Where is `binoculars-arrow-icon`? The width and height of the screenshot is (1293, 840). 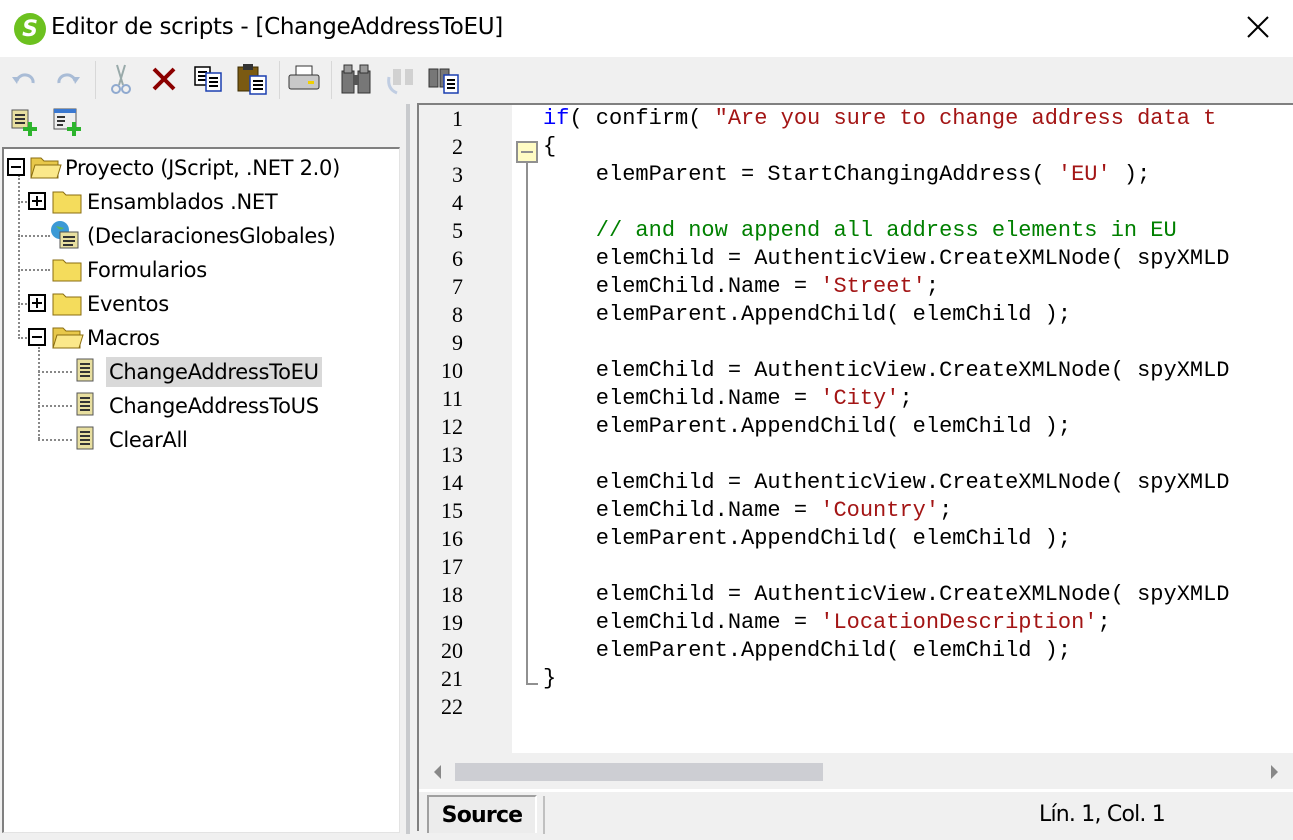 binoculars-arrow-icon is located at coordinates (400, 82).